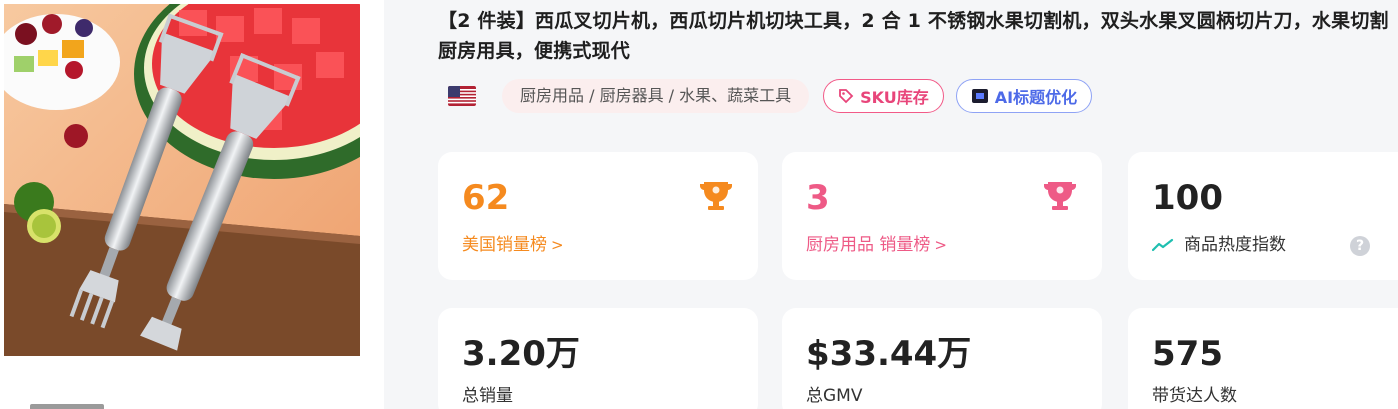 The image size is (1398, 409). What do you see at coordinates (598, 216) in the screenshot?
I see `us-sales-rank-card: 62 美国销量榜 >` at bounding box center [598, 216].